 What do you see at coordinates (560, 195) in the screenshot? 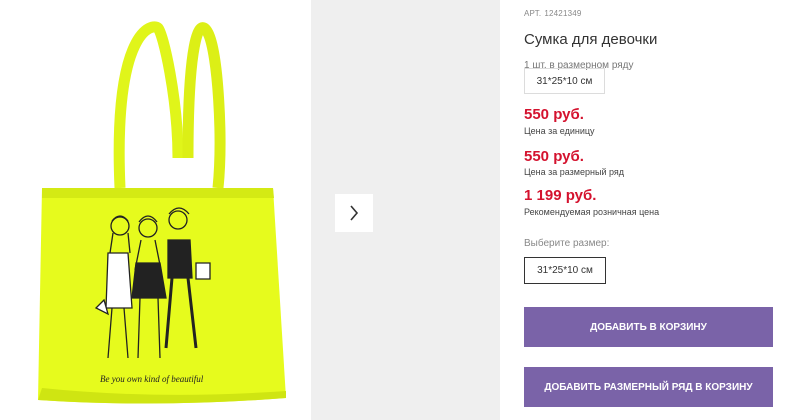
I see `retail-price: 1 199 руб.` at bounding box center [560, 195].